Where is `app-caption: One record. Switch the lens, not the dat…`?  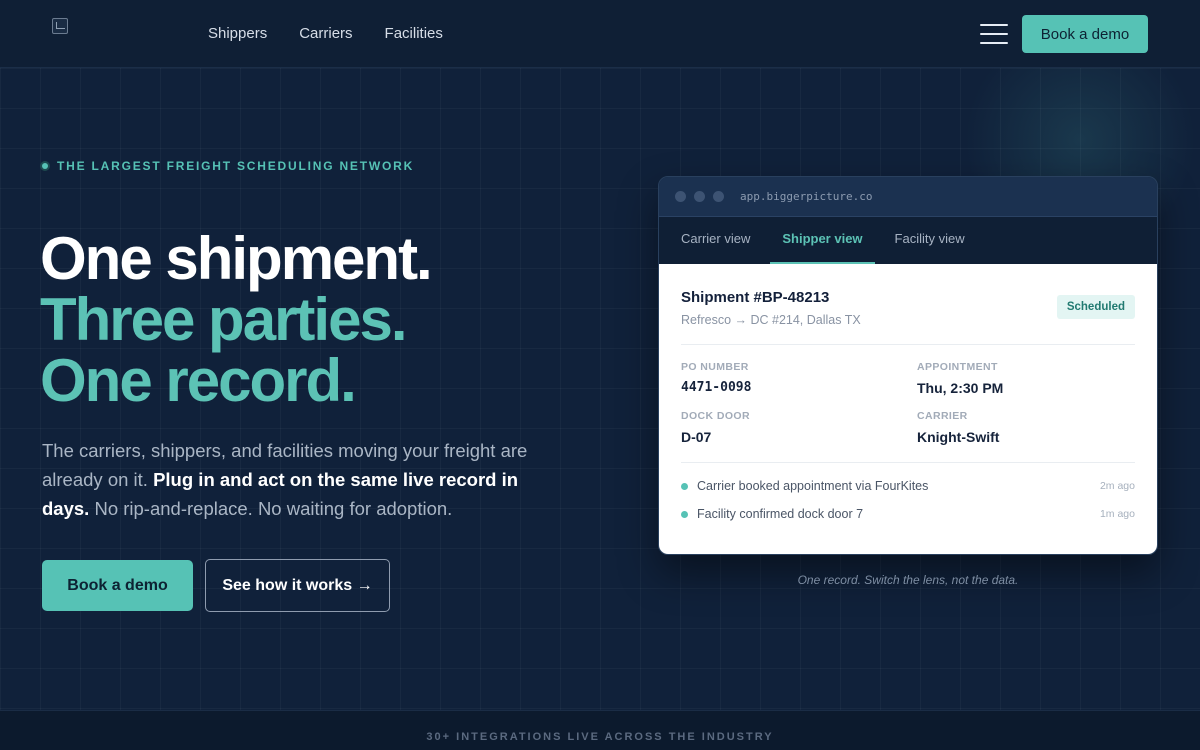 app-caption: One record. Switch the lens, not the dat… is located at coordinates (908, 580).